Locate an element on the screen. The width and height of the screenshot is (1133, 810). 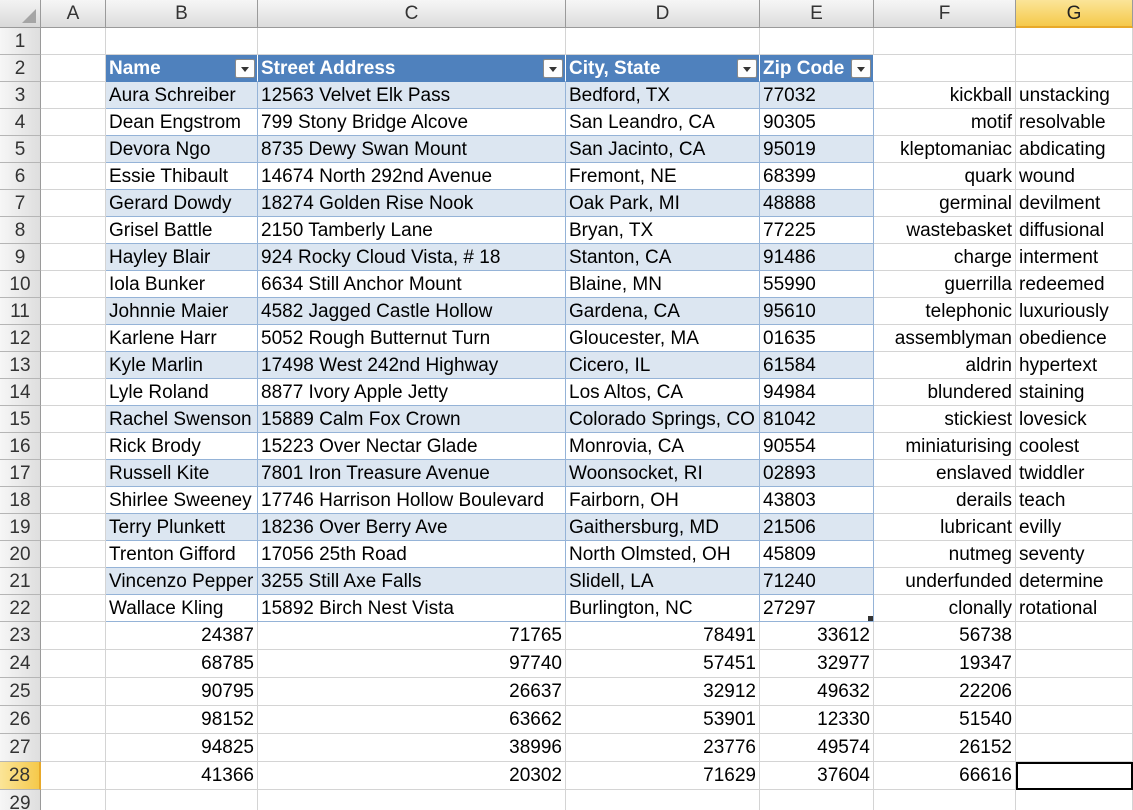
table-cell-d9: Stanton, CA is located at coordinates (663, 257).